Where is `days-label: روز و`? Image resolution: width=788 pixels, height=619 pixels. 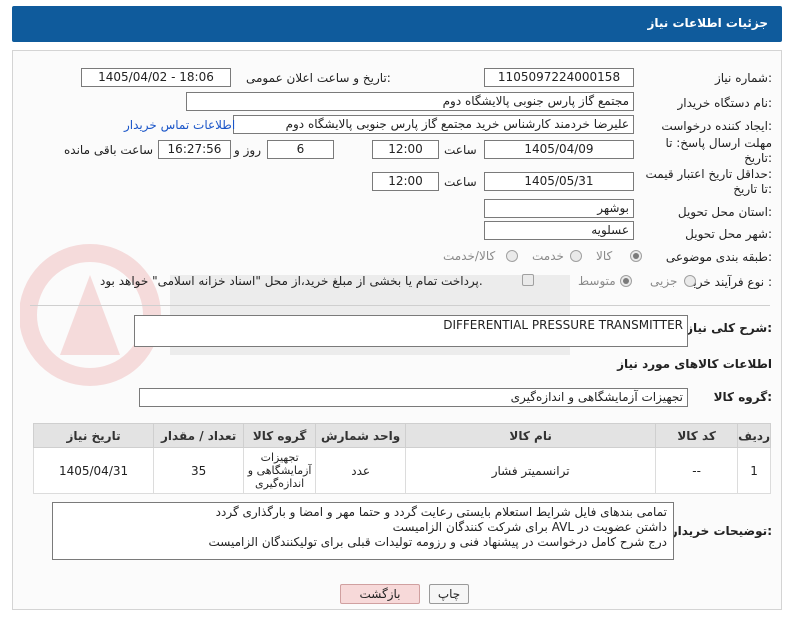 days-label: روز و is located at coordinates (247, 150).